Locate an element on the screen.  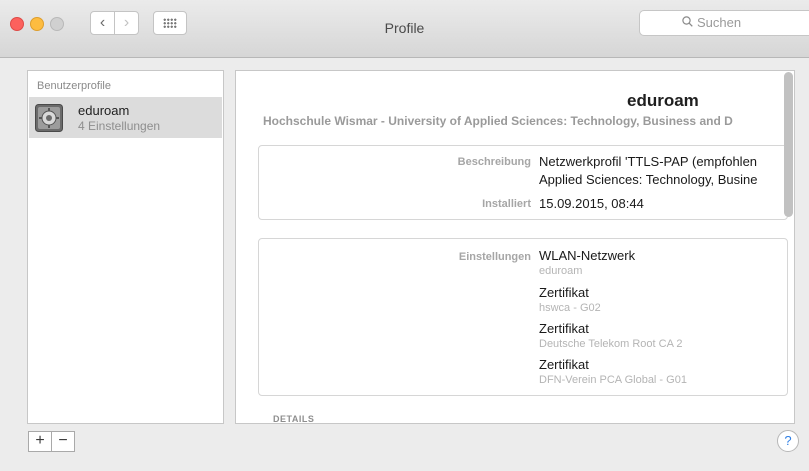
details-header: DETAILS is located at coordinates (294, 419).